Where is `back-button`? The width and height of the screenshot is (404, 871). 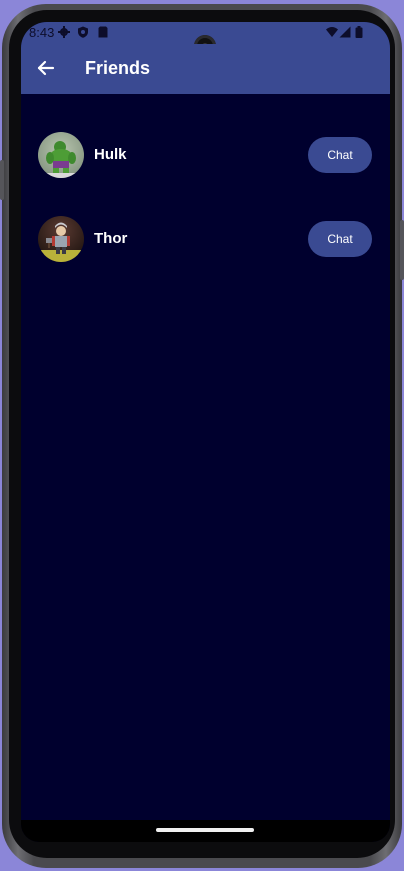 back-button is located at coordinates (46, 68).